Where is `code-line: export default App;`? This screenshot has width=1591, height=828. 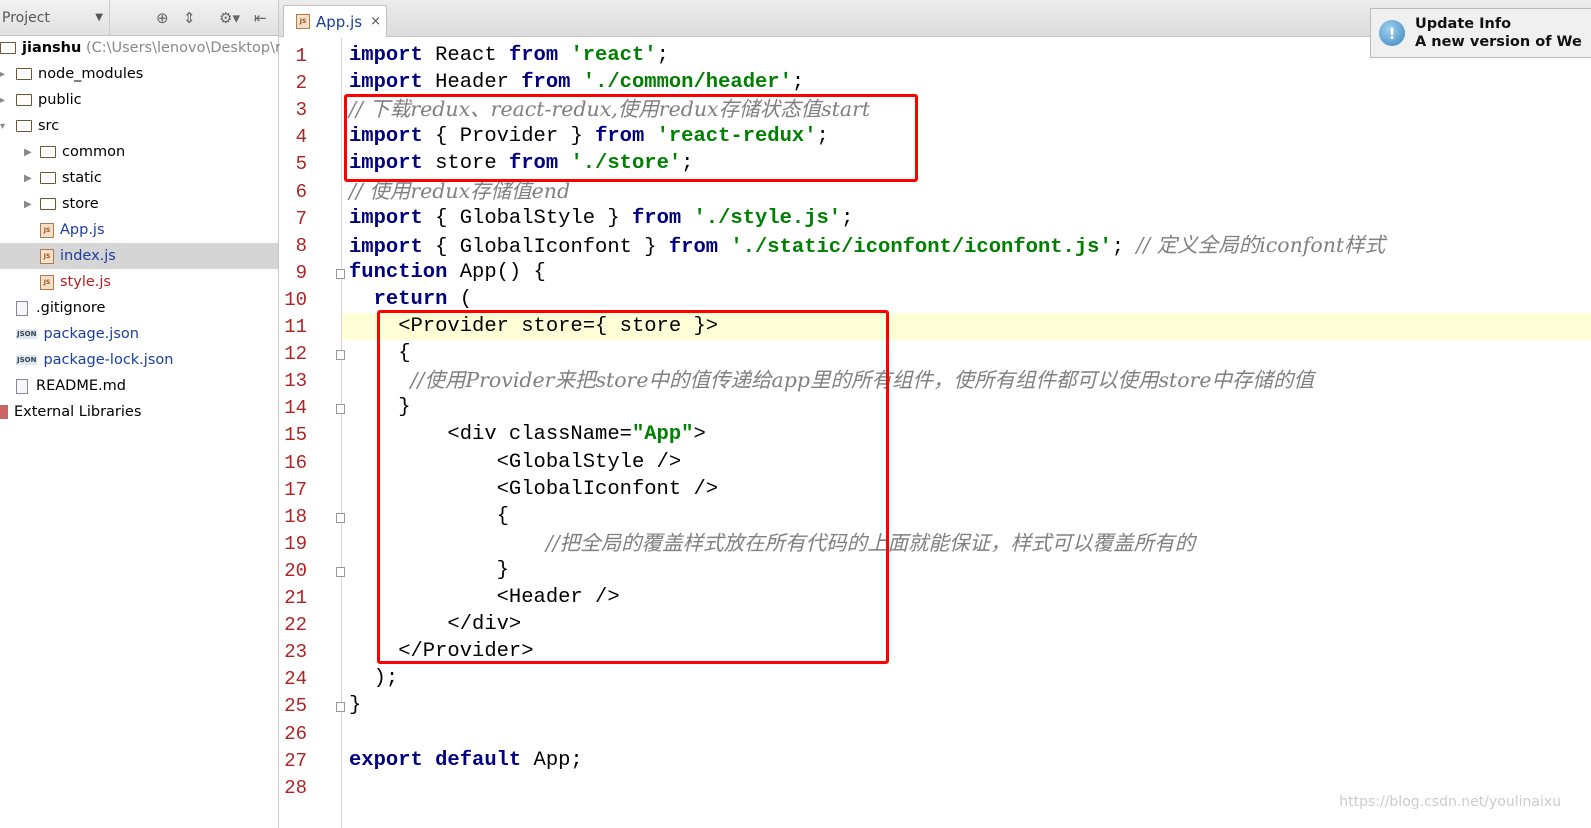
code-line: export default App; is located at coordinates (466, 760).